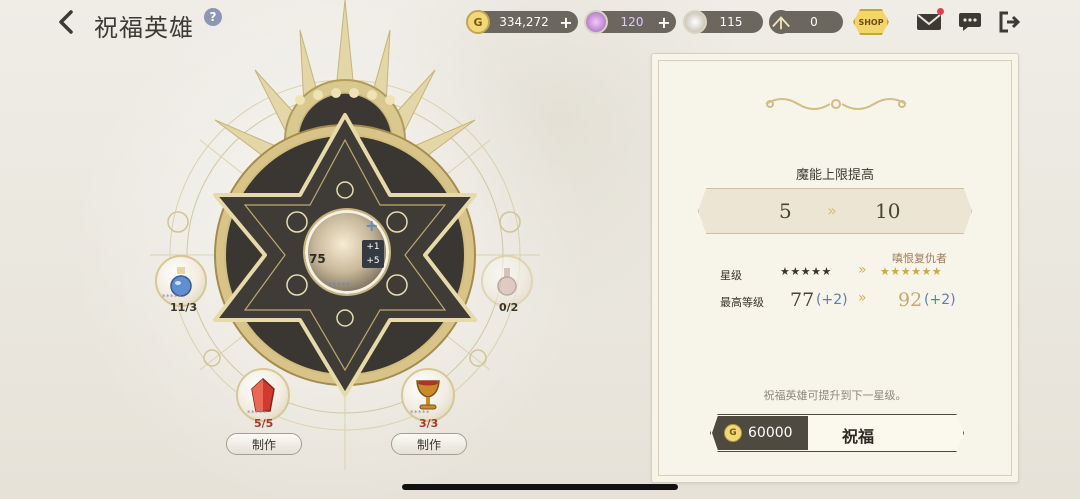 This screenshot has width=1080, height=499. Describe the element at coordinates (429, 423) in the screenshot. I see `goblet-count: 3/3` at that location.